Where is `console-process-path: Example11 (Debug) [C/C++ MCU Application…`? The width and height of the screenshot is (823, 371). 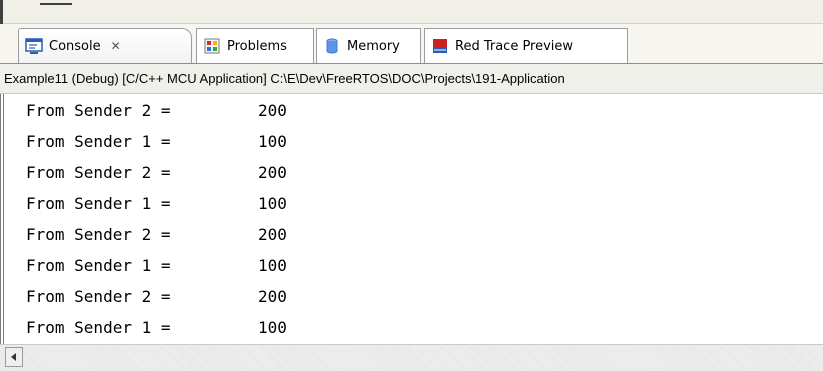 console-process-path: Example11 (Debug) [C/C++ MCU Application… is located at coordinates (411, 79).